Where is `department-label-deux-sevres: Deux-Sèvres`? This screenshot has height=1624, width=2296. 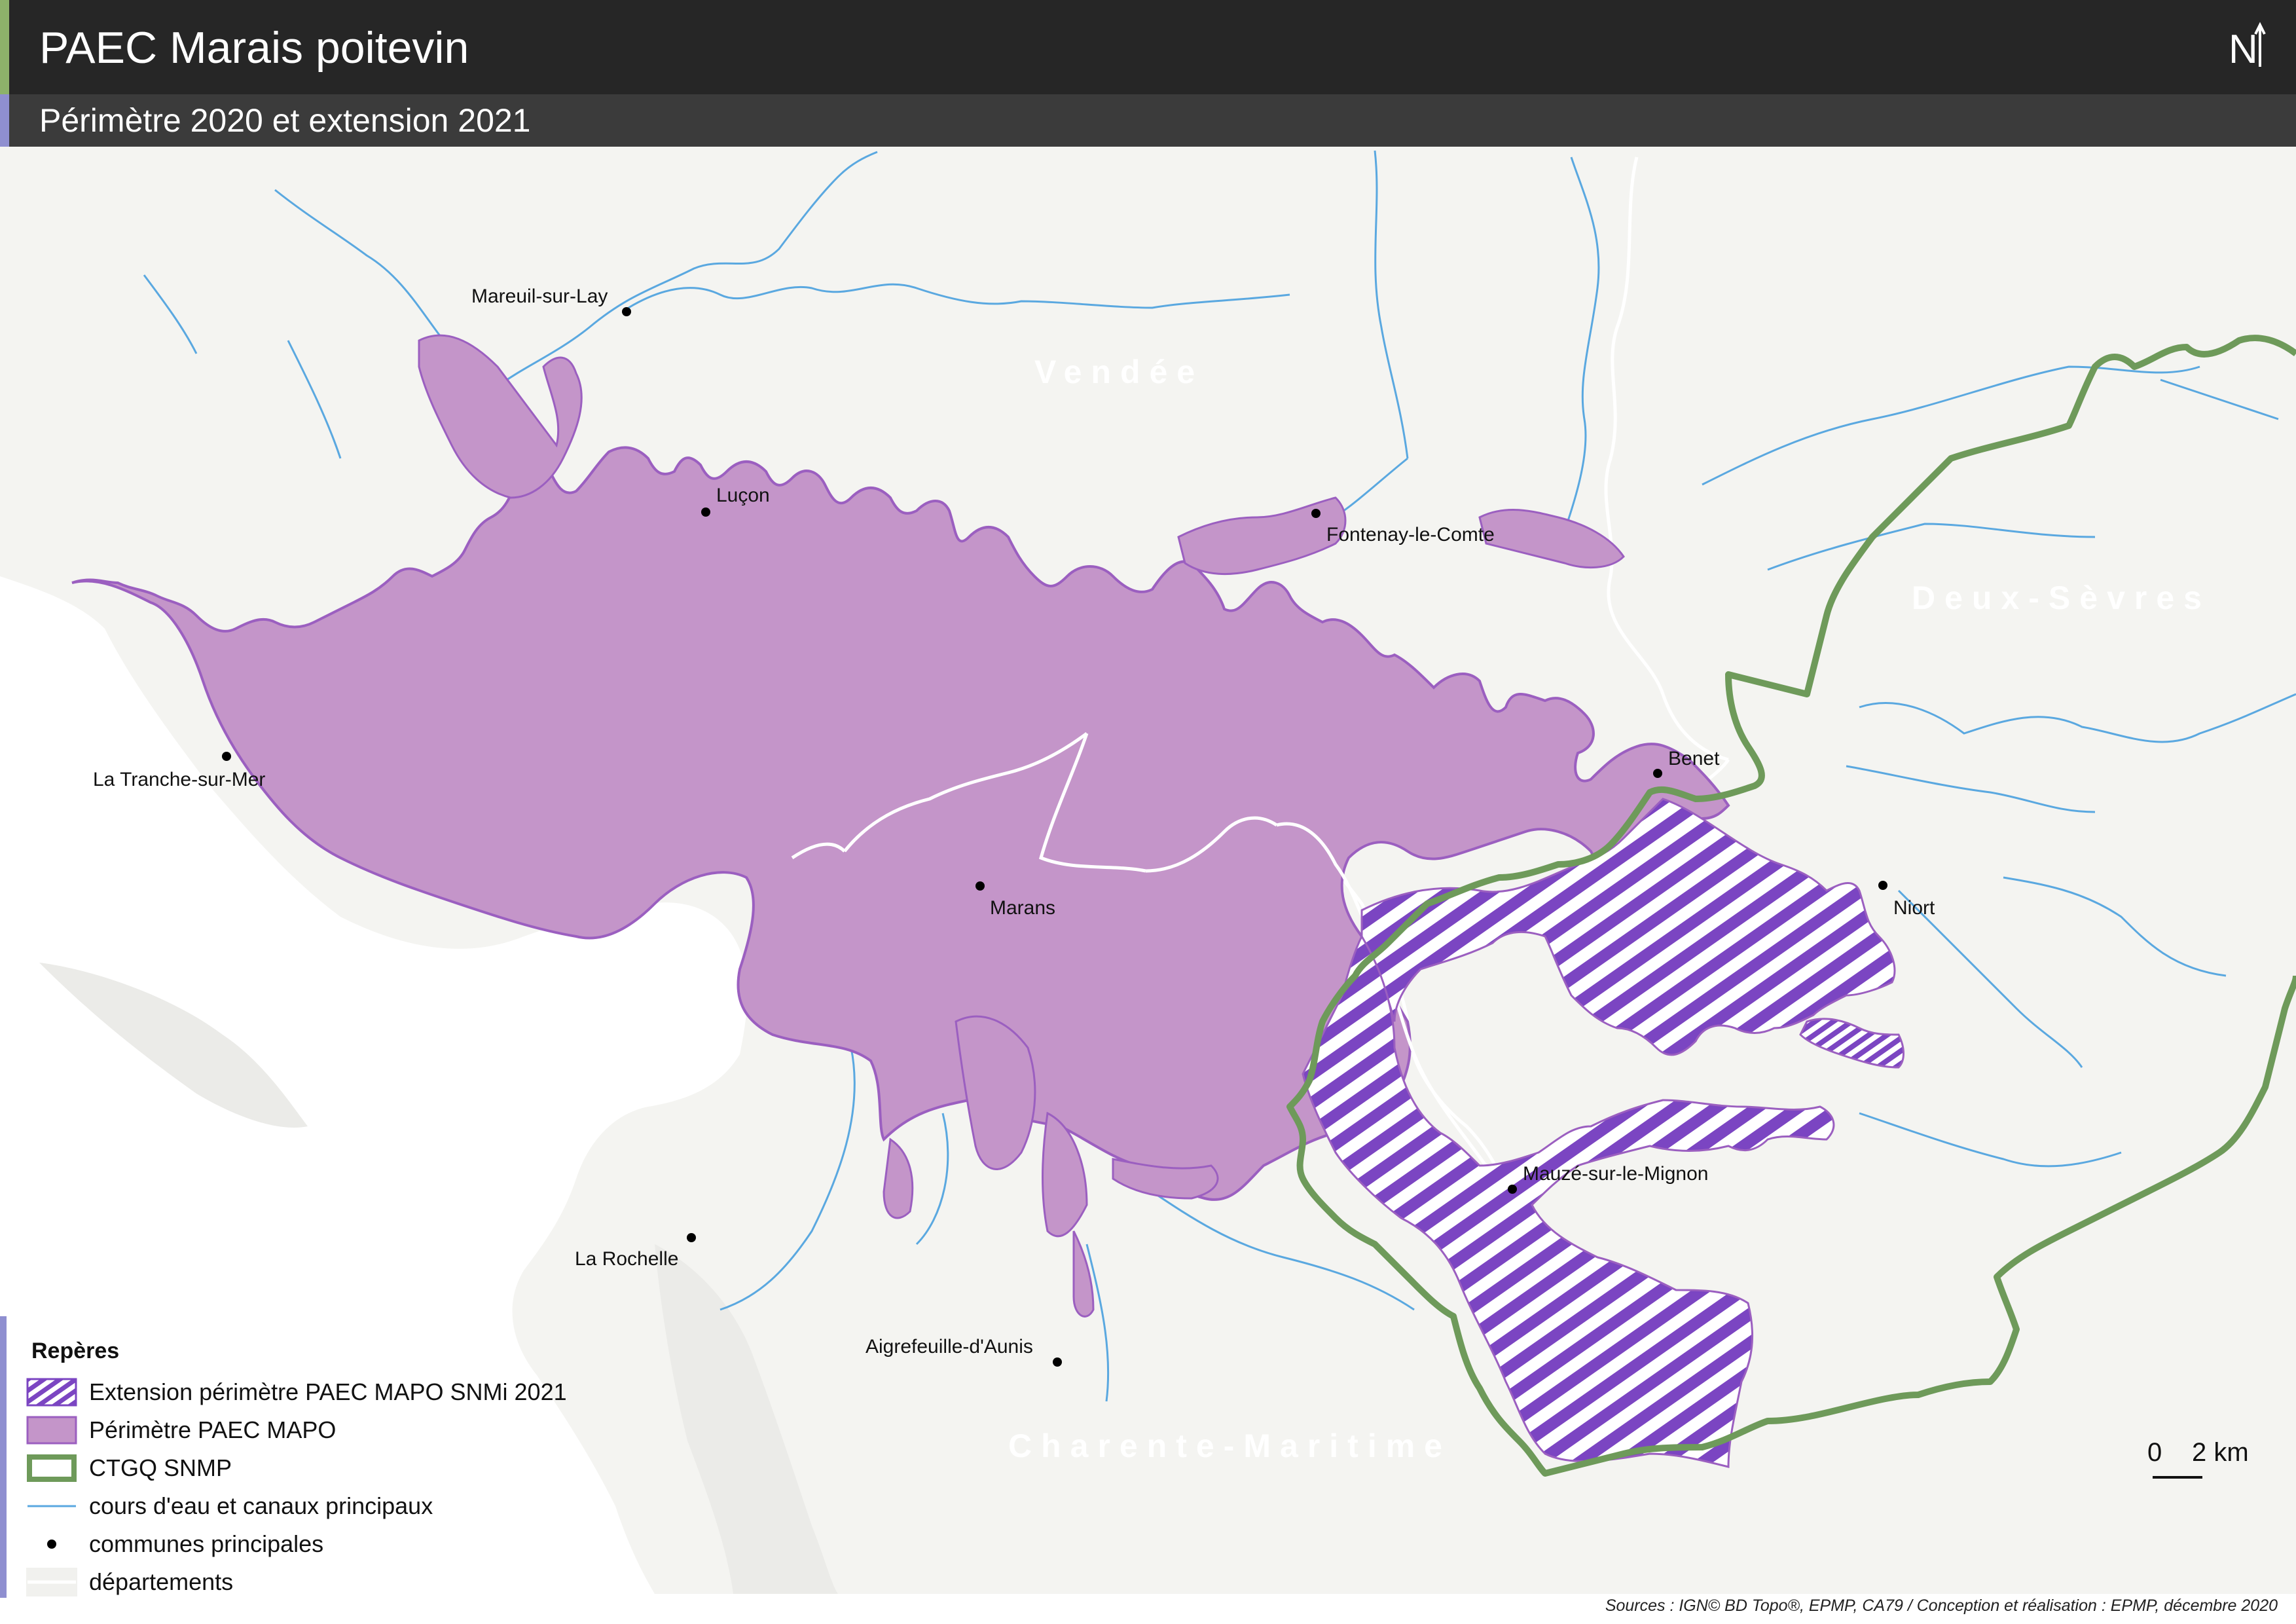 department-label-deux-sevres: Deux-Sèvres is located at coordinates (2061, 598).